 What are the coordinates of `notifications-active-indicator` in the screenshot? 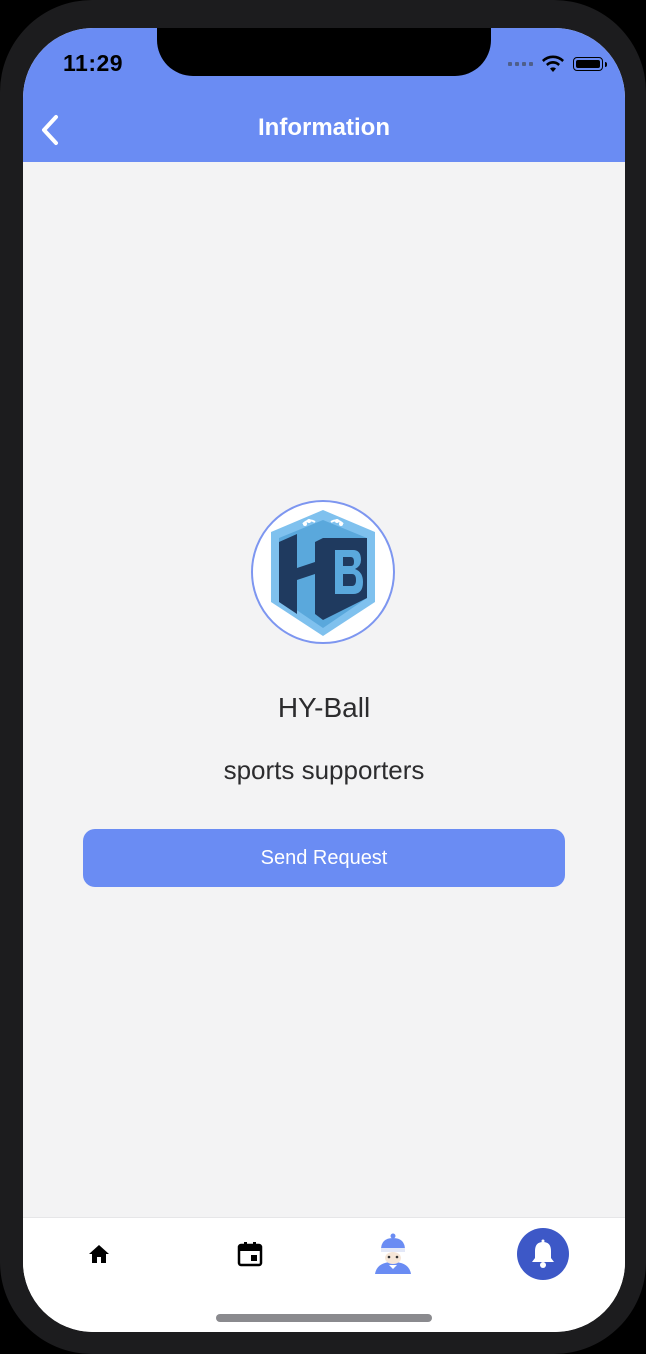 It's located at (543, 1254).